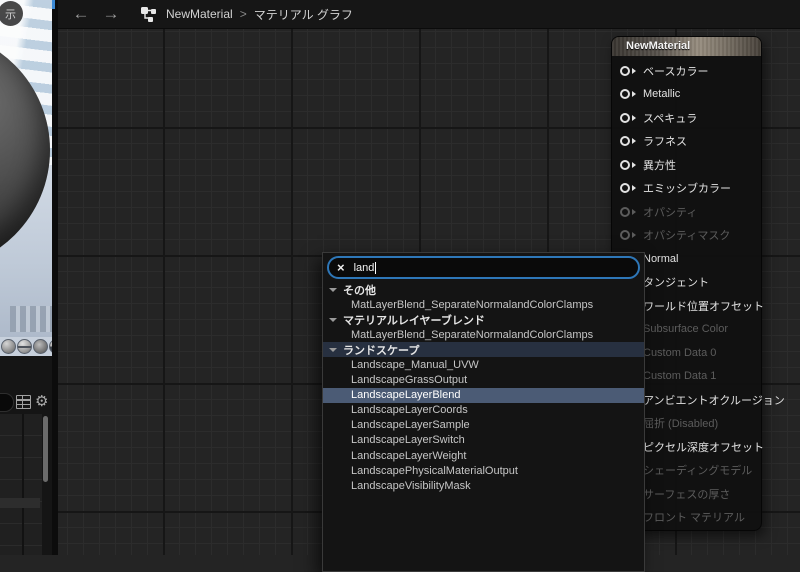  What do you see at coordinates (676, 71) in the screenshot?
I see `pin-label: ベースカラー` at bounding box center [676, 71].